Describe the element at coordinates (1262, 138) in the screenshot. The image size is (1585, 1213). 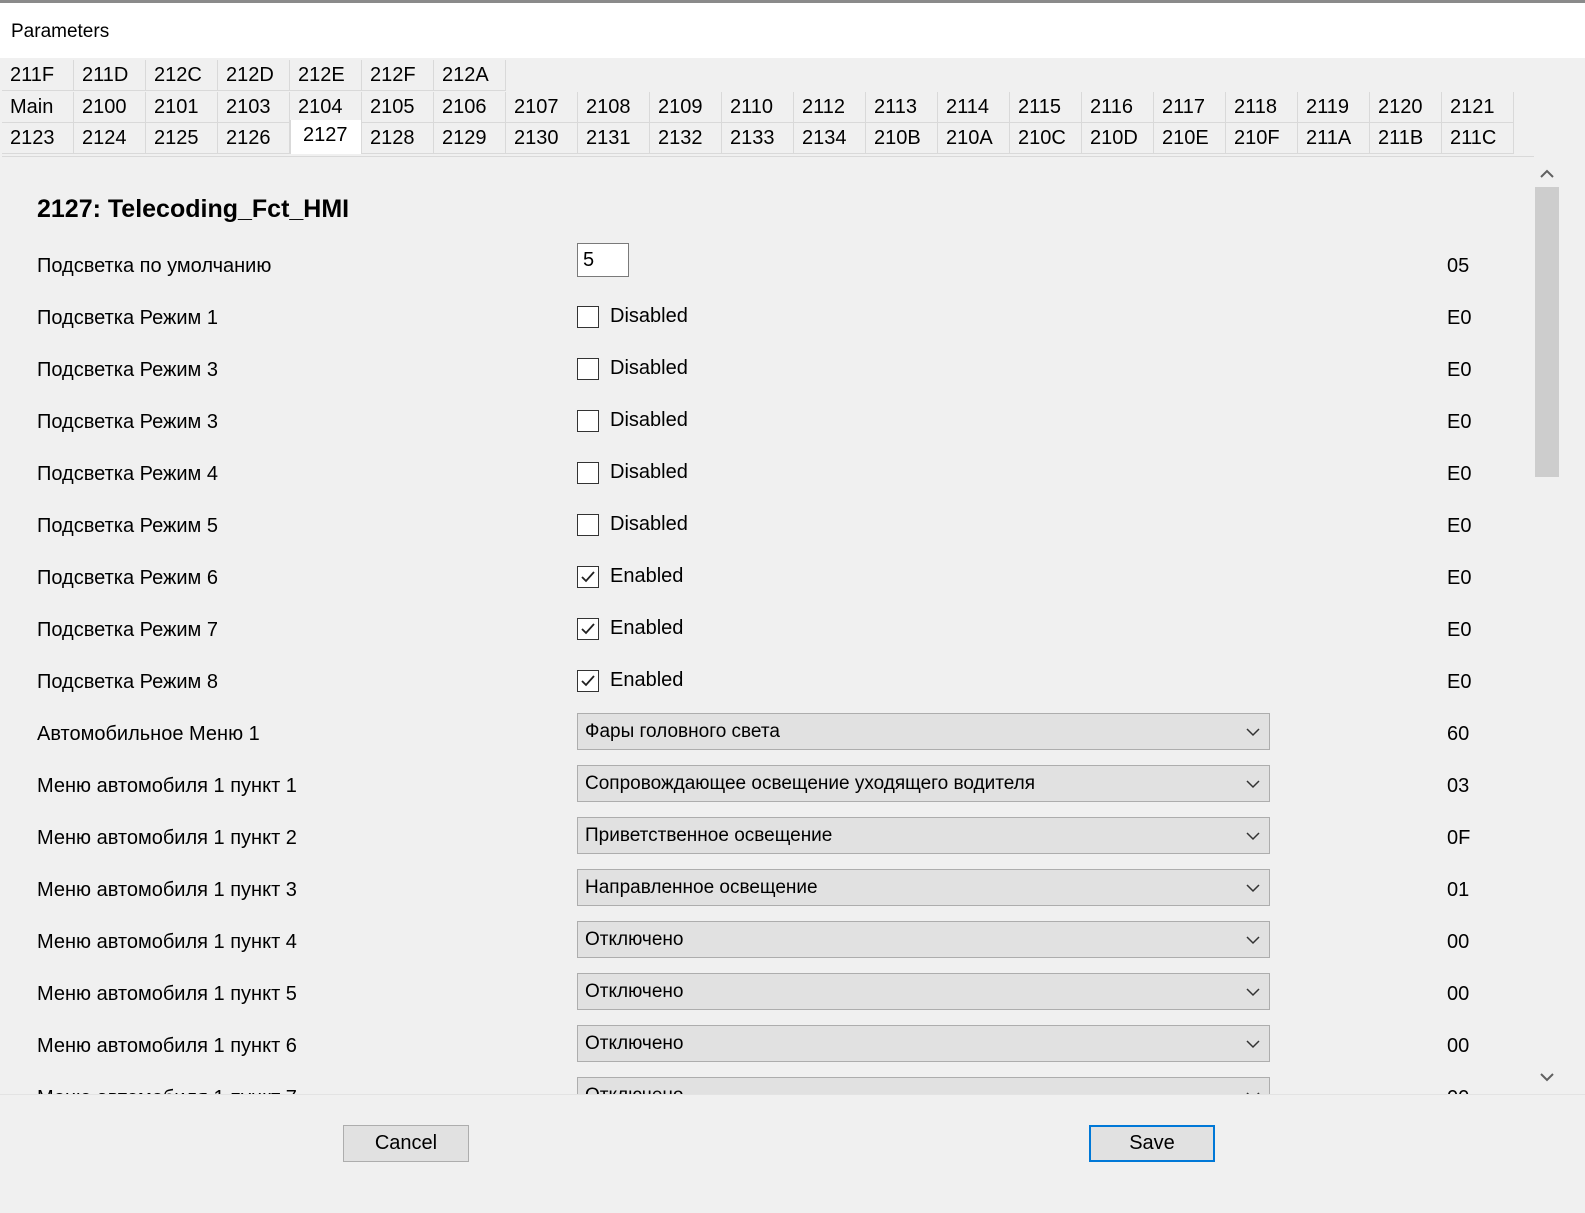
I see `tab-210f: 210F` at that location.